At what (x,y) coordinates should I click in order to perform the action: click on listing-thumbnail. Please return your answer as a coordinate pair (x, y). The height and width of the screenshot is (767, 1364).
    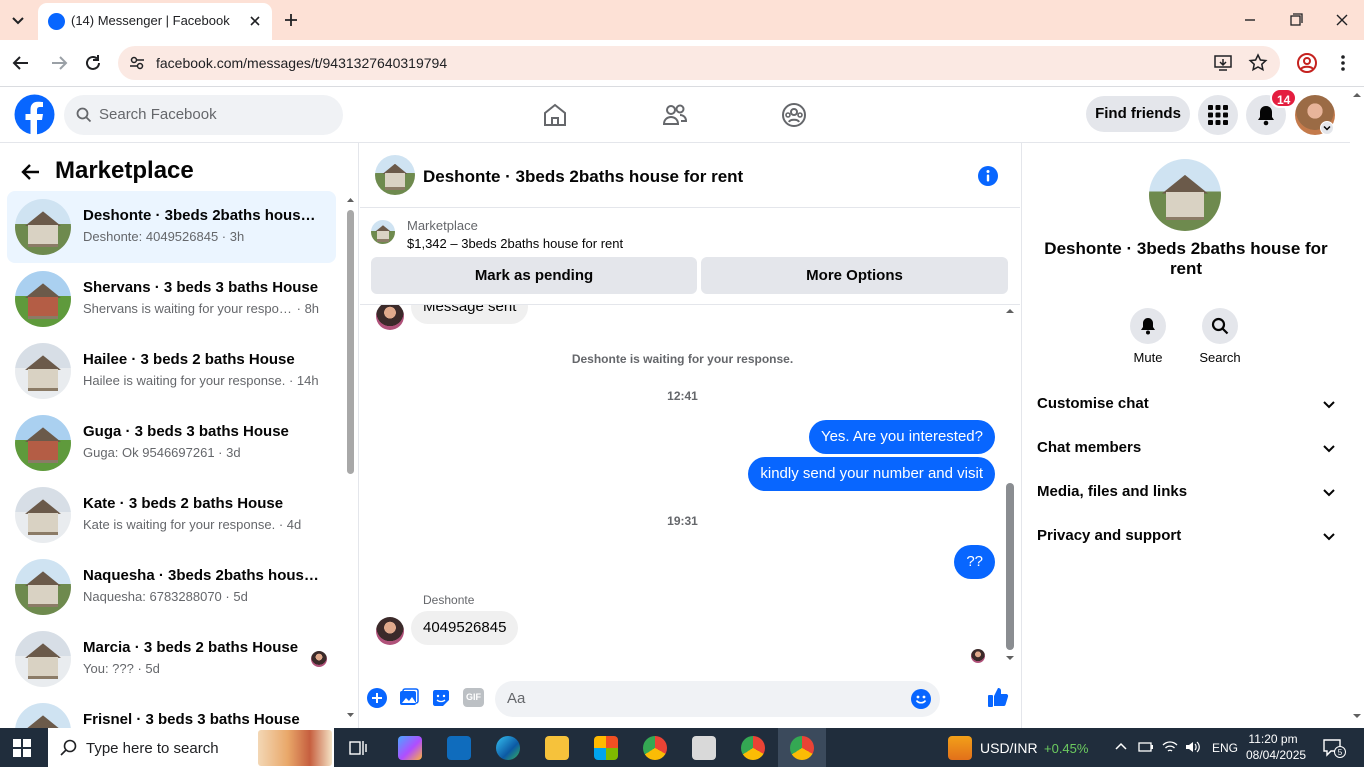
    Looking at the image, I should click on (383, 232).